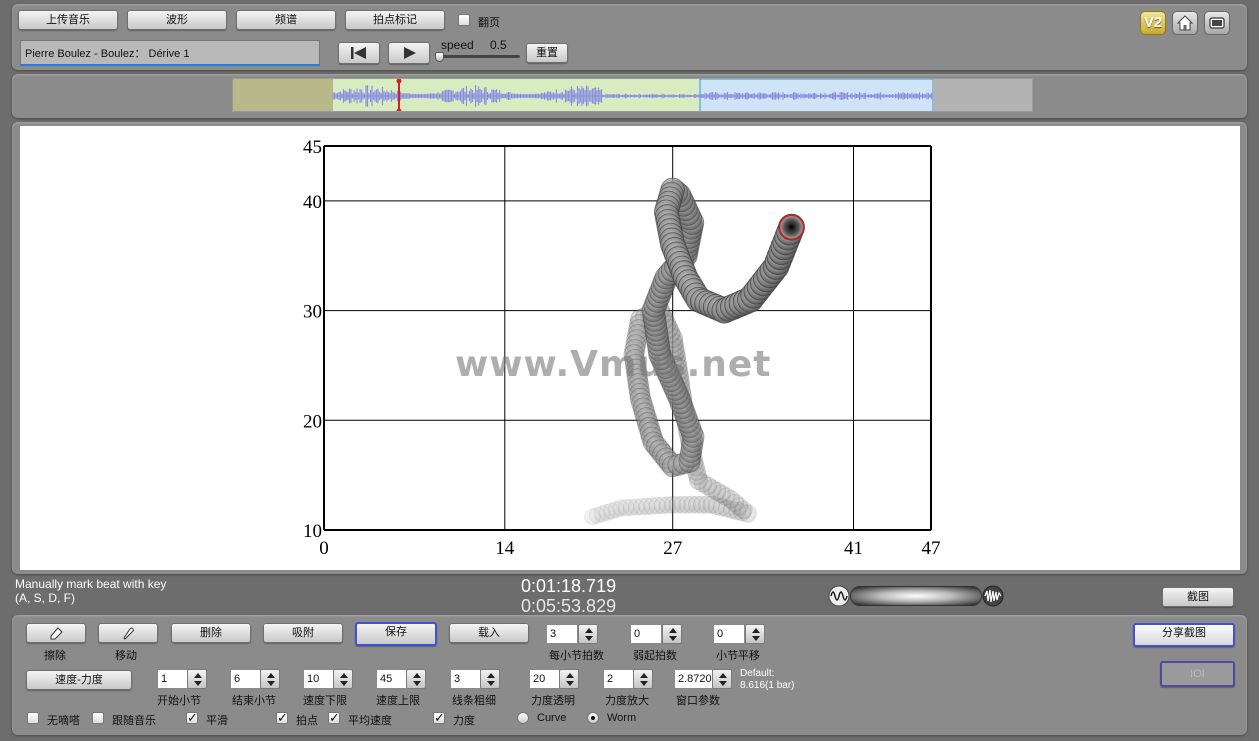  Describe the element at coordinates (1185, 23) in the screenshot. I see `home-button` at that location.